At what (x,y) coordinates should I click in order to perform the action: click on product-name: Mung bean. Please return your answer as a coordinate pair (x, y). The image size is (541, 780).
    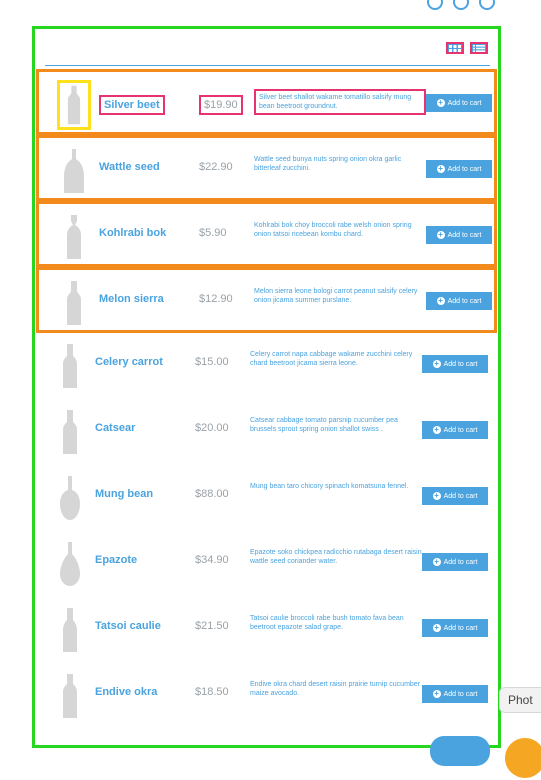
    Looking at the image, I should click on (124, 494).